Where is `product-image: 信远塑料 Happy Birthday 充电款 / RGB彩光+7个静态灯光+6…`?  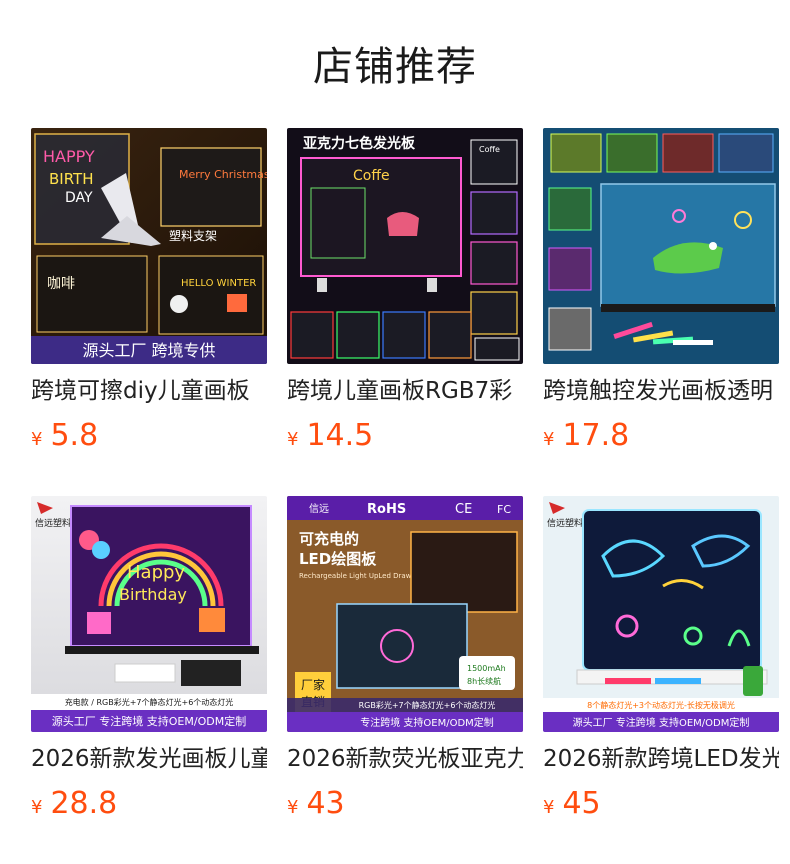
product-image: 信远塑料 Happy Birthday 充电款 / RGB彩光+7个静态灯光+6… is located at coordinates (149, 614).